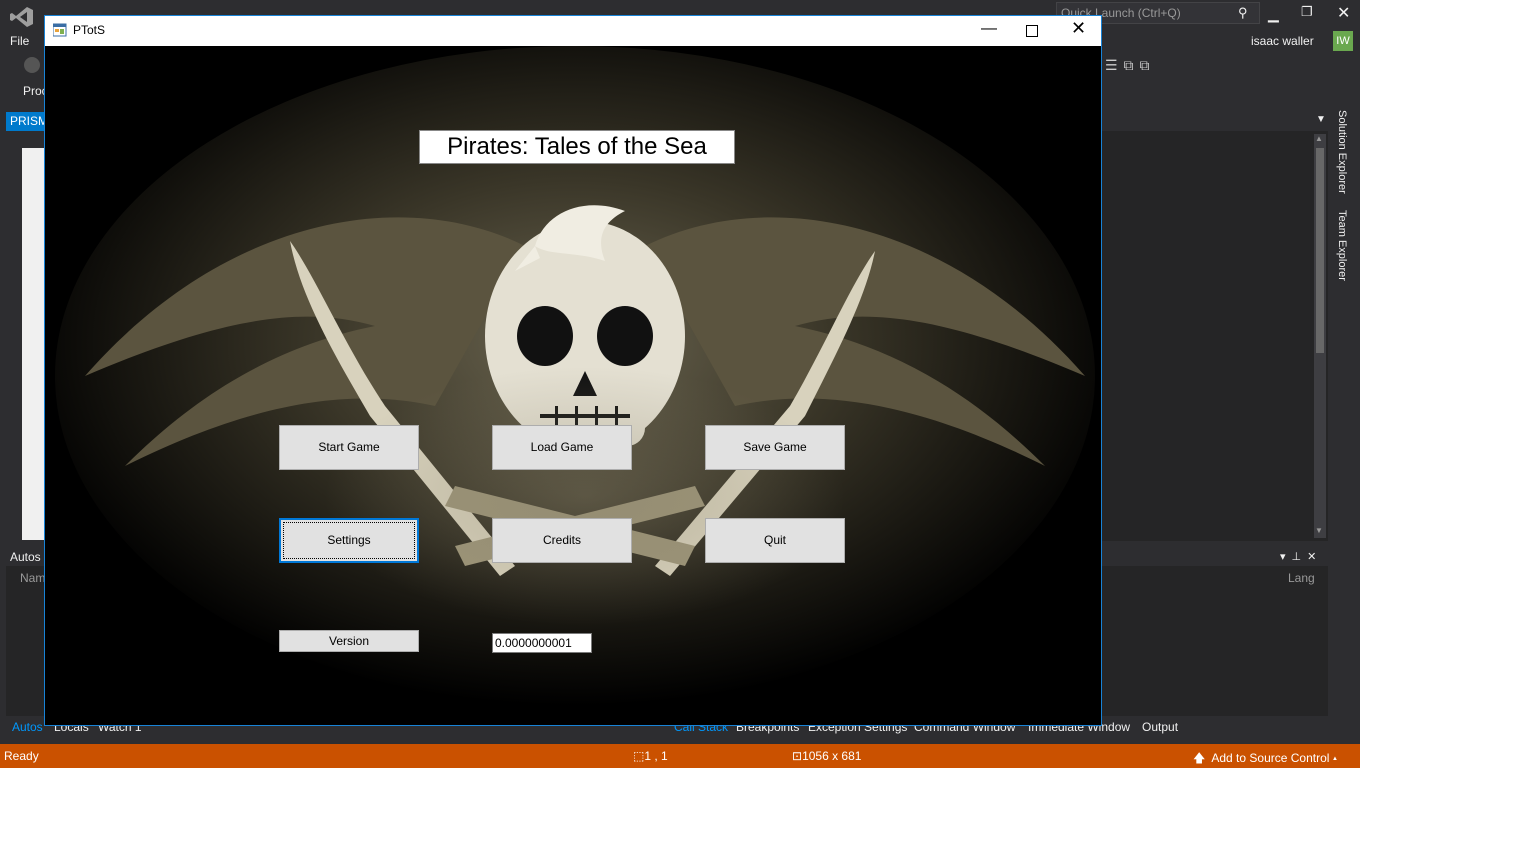  What do you see at coordinates (1319, 530) in the screenshot?
I see `scroll-down-icon: ▼` at bounding box center [1319, 530].